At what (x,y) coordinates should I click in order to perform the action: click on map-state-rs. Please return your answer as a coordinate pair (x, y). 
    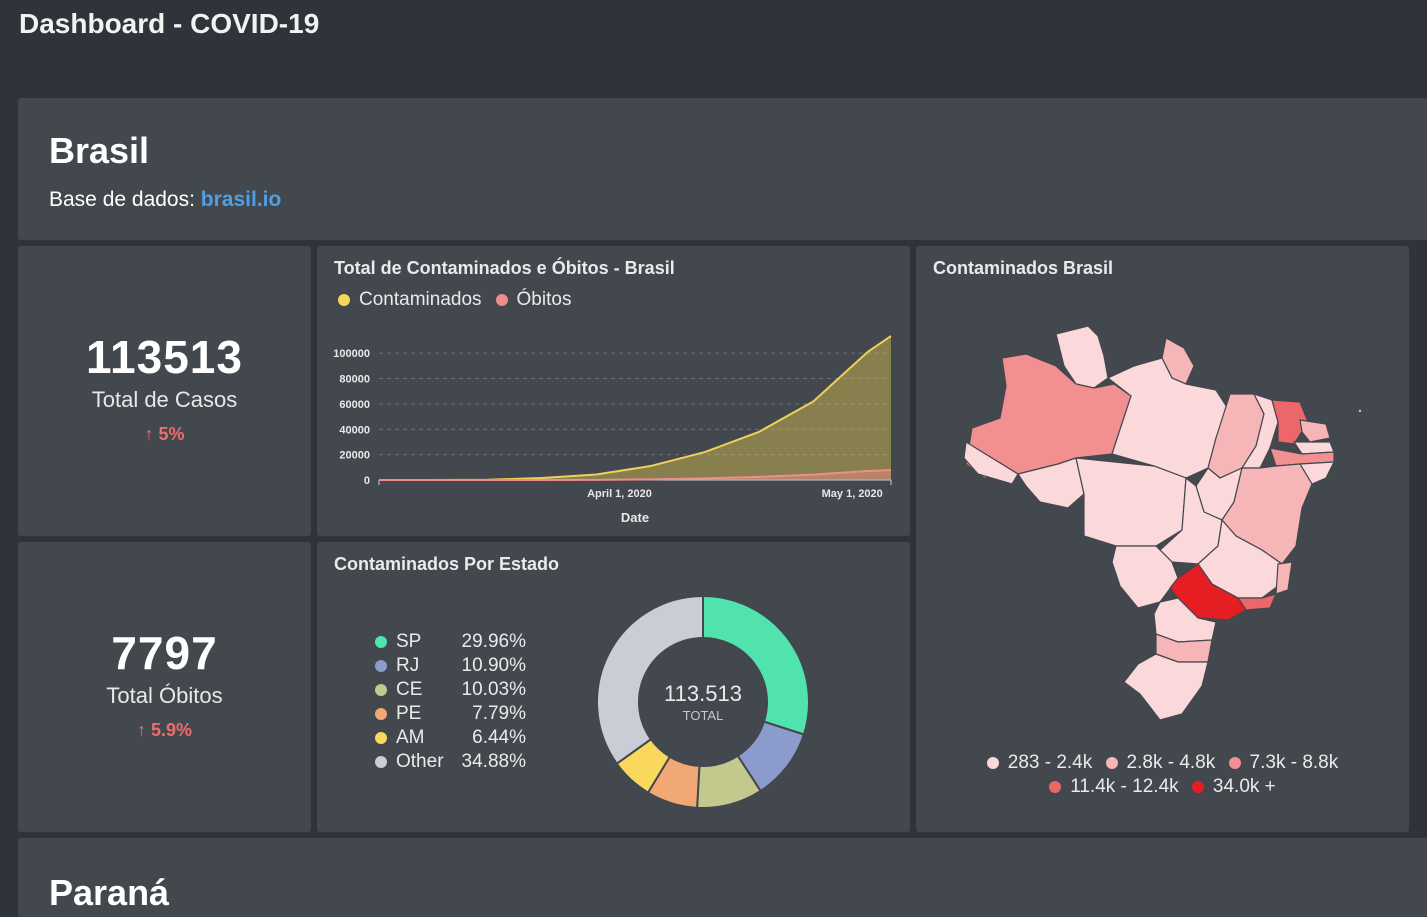
    Looking at the image, I should click on (1166, 687).